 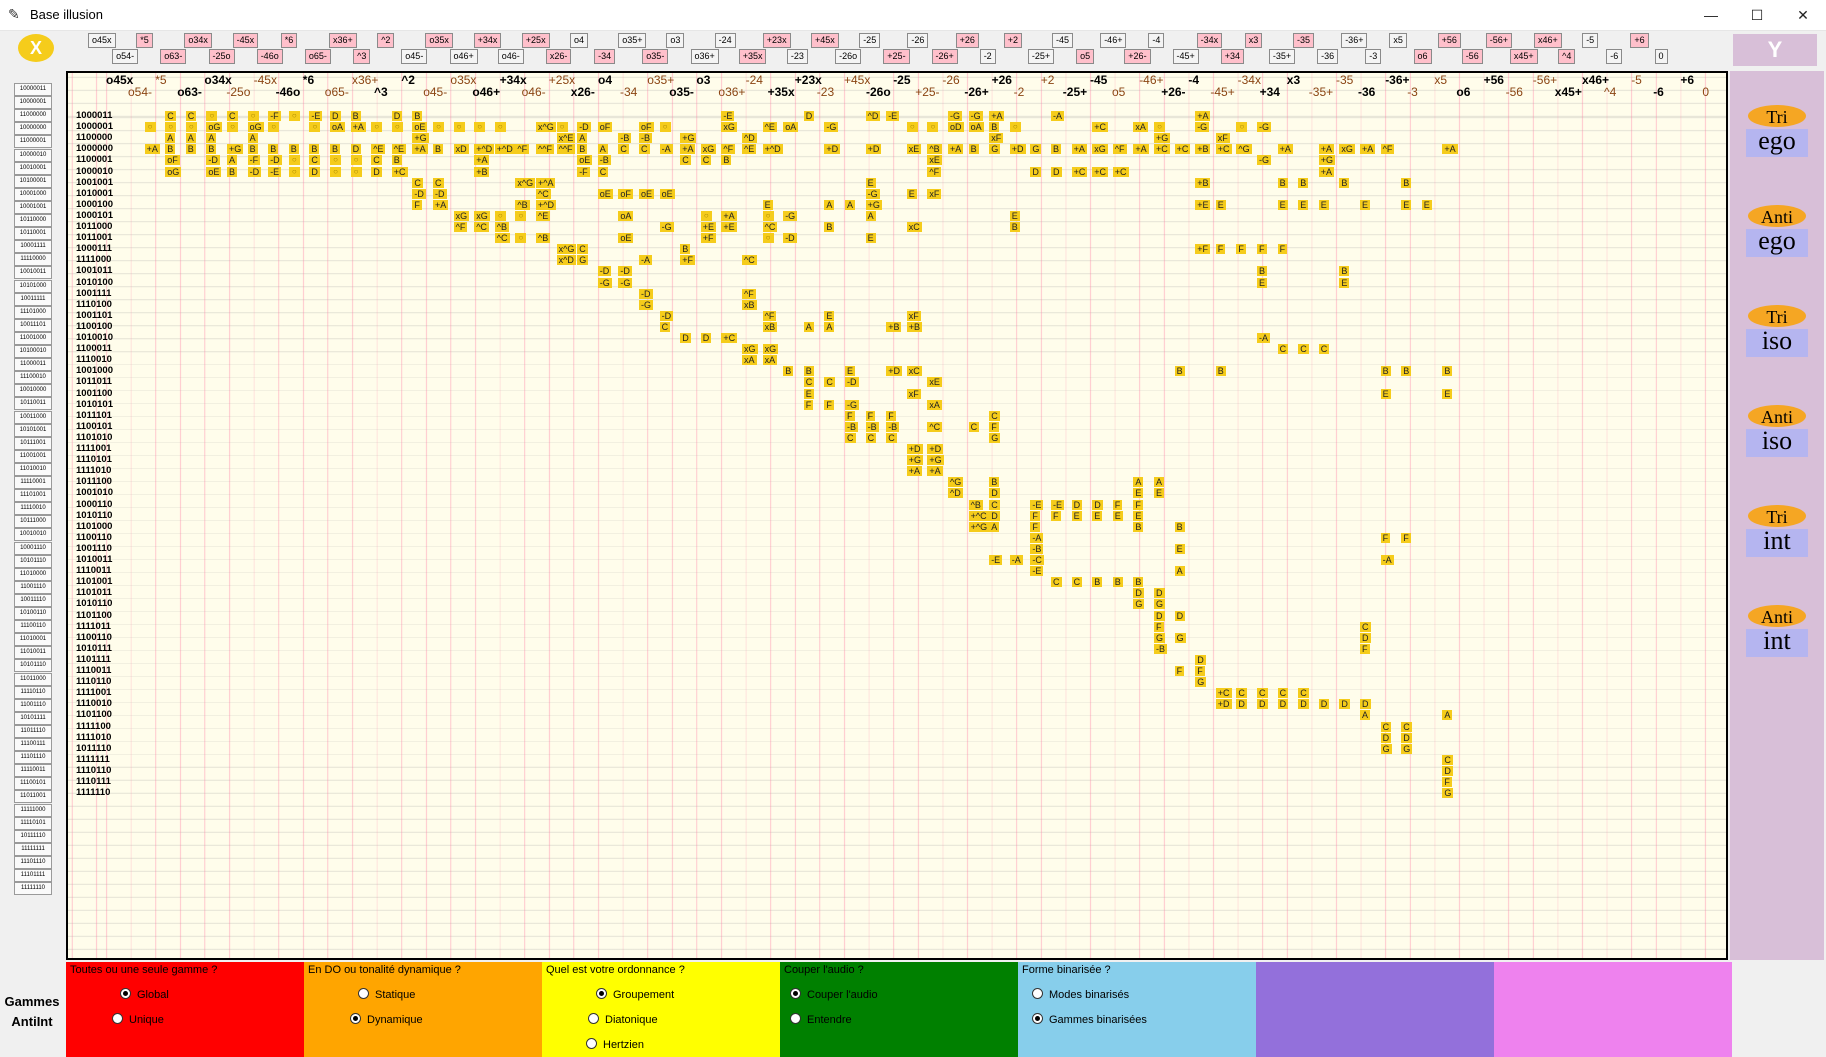 What do you see at coordinates (1422, 56) in the screenshot?
I see `column-header-button: o6` at bounding box center [1422, 56].